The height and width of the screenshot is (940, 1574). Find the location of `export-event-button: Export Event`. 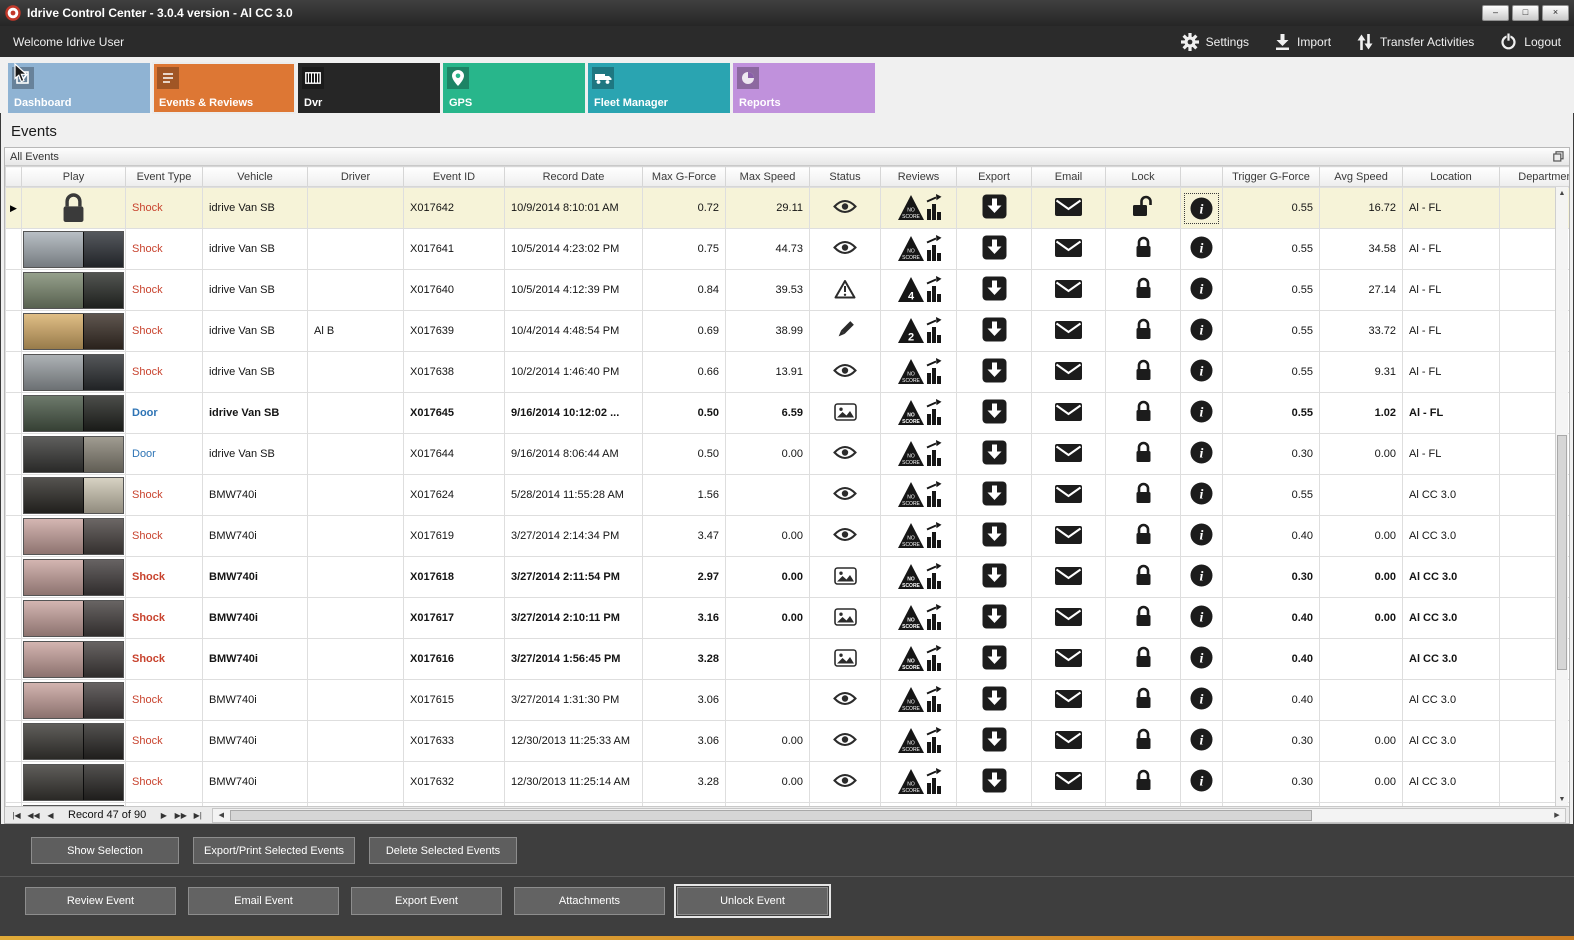

export-event-button: Export Event is located at coordinates (426, 901).